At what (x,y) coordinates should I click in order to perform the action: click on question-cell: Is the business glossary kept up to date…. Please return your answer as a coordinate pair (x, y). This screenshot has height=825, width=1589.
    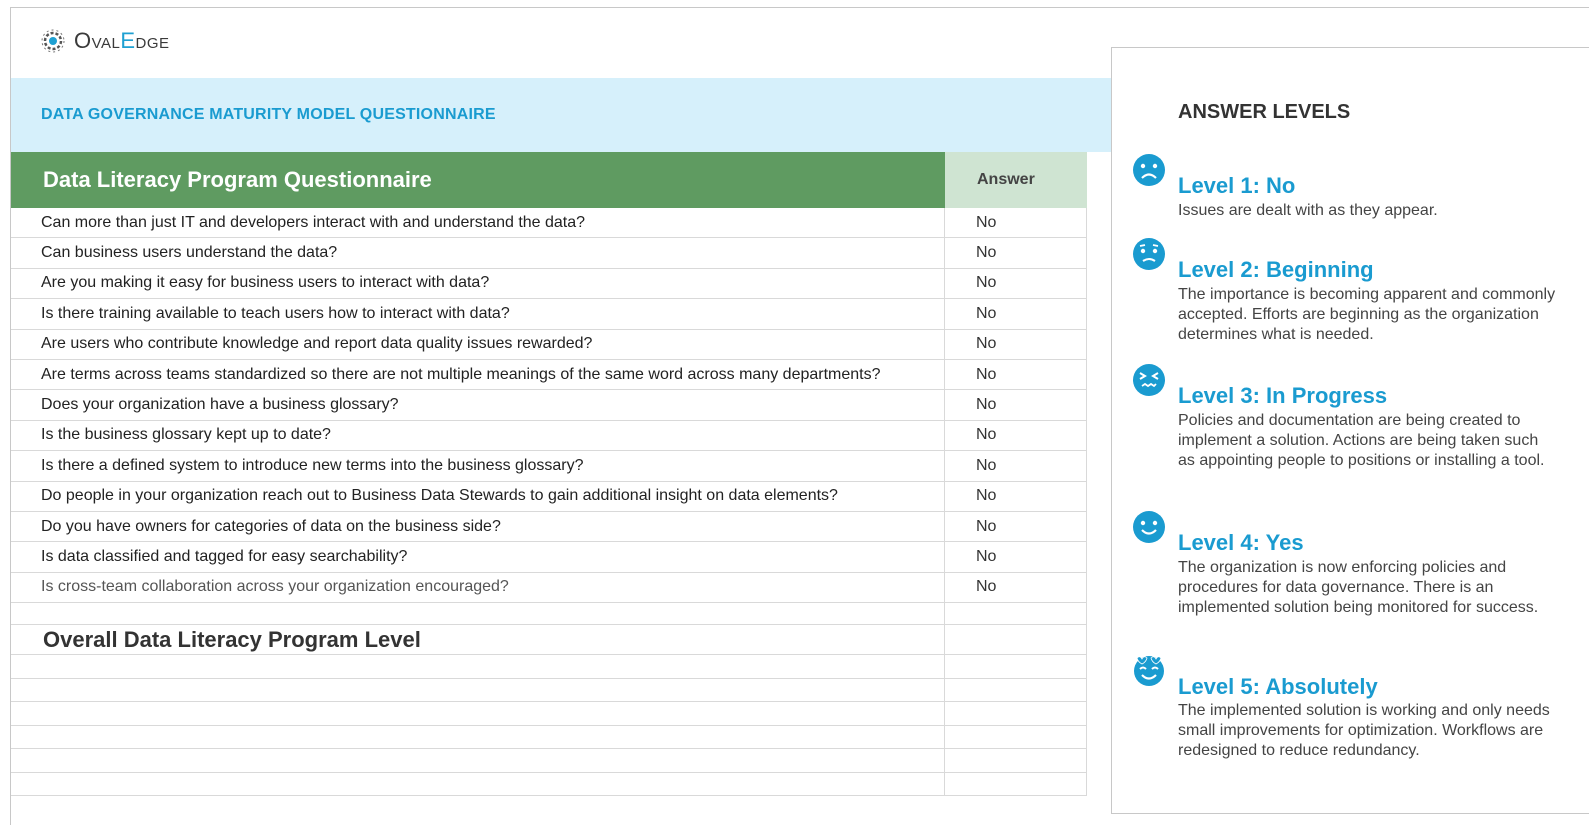
    Looking at the image, I should click on (478, 435).